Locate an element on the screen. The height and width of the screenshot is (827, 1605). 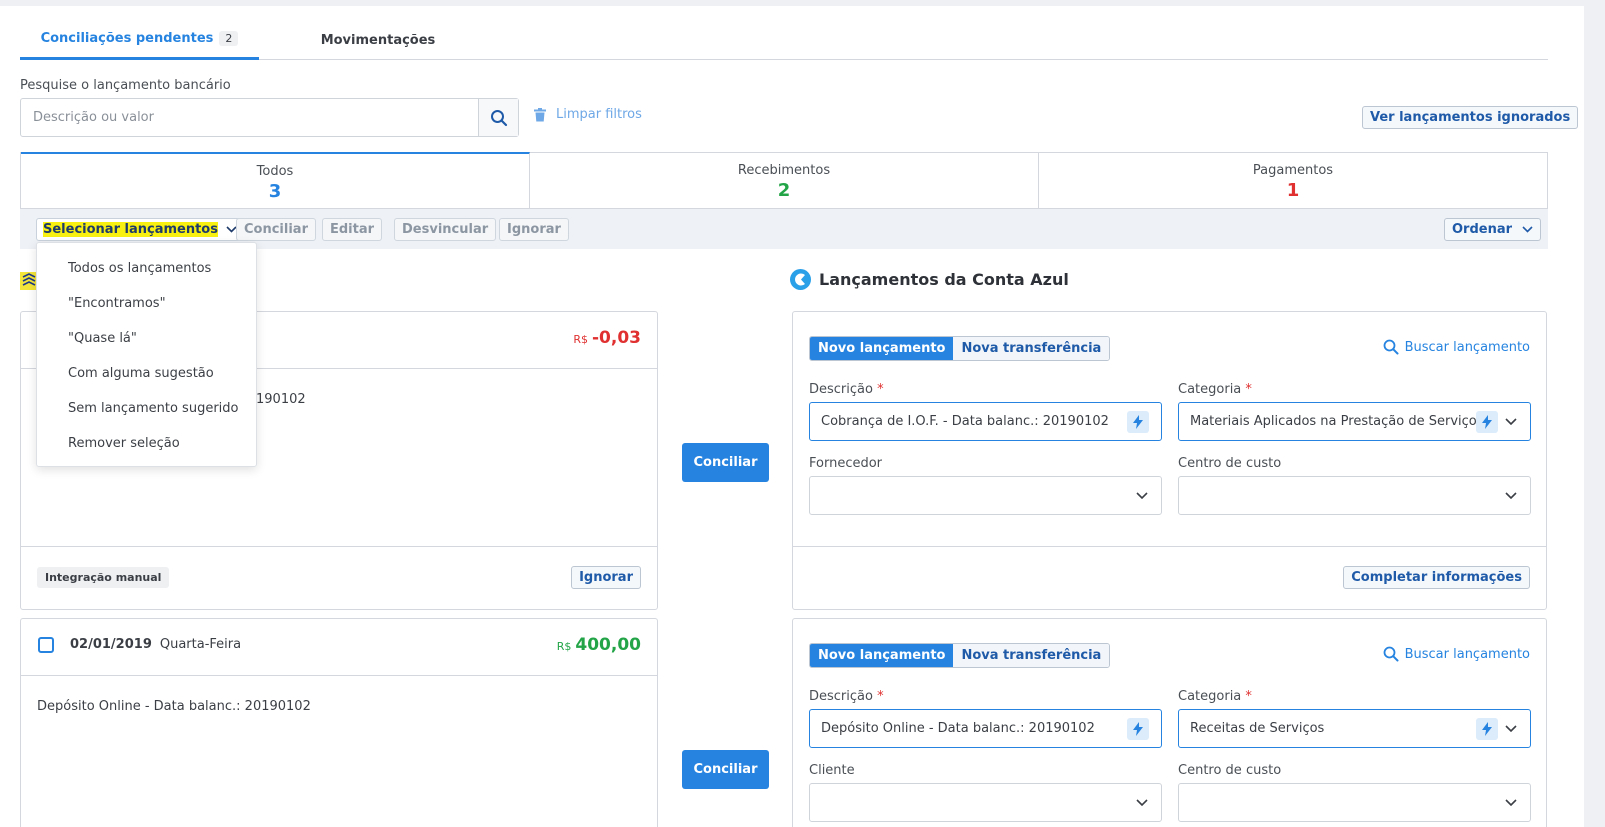
tab-pending-reconciliations: Conciliações pendentes 2 is located at coordinates (139, 40).